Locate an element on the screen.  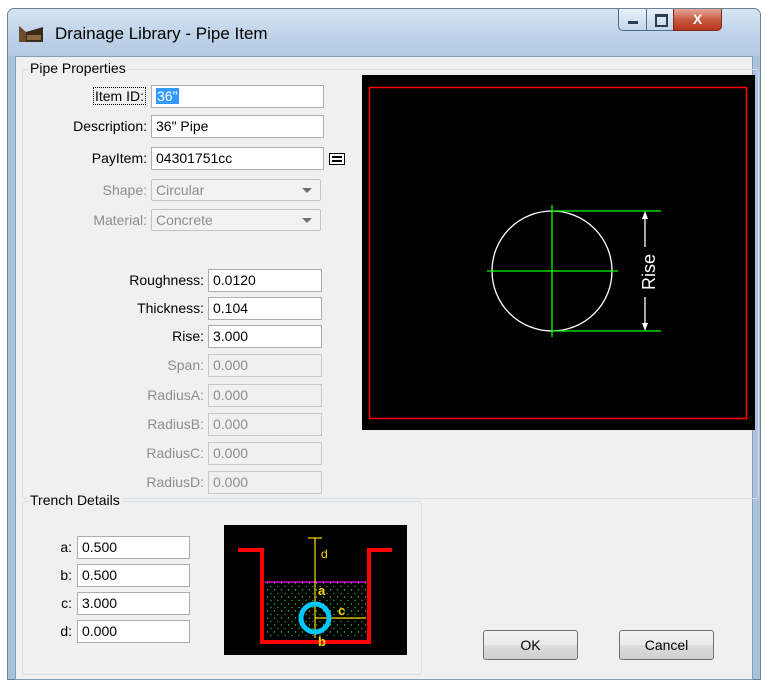
trench-b-field: 0.500 is located at coordinates (133, 575).